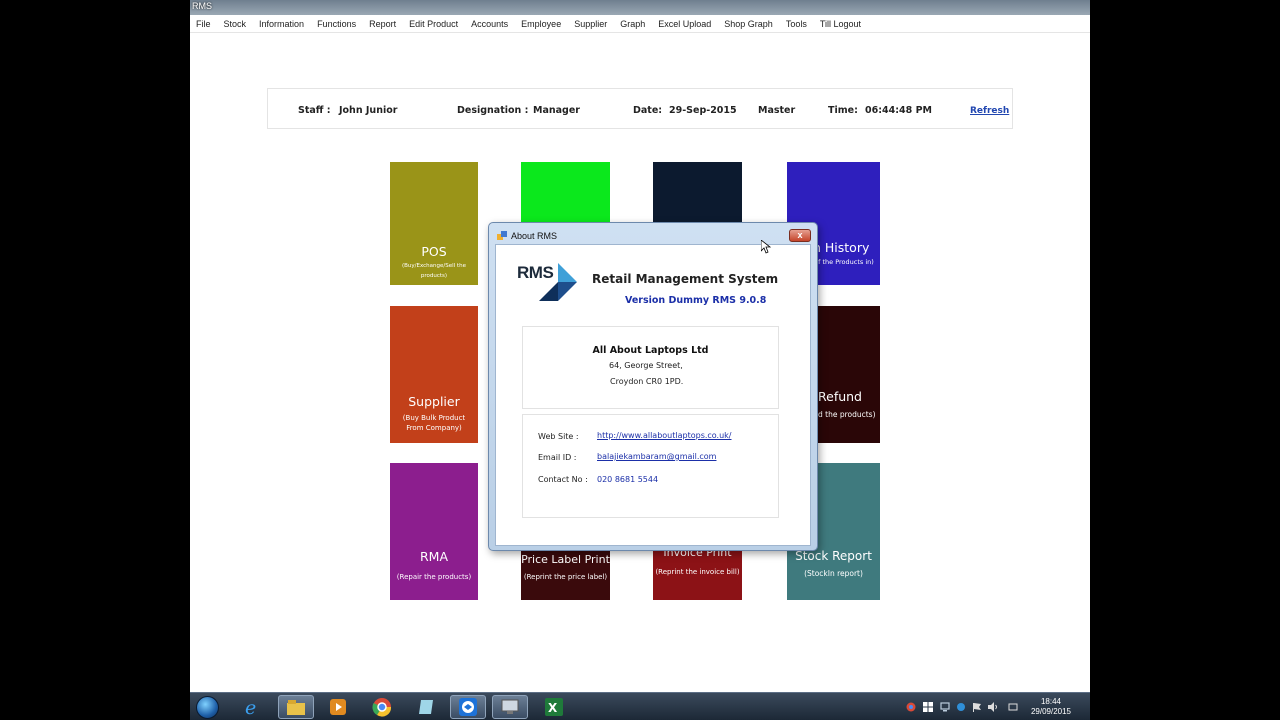 The width and height of the screenshot is (1280, 720). Describe the element at coordinates (843, 262) in the screenshot. I see `tile-history-subtitle: Of the Products in)` at that location.